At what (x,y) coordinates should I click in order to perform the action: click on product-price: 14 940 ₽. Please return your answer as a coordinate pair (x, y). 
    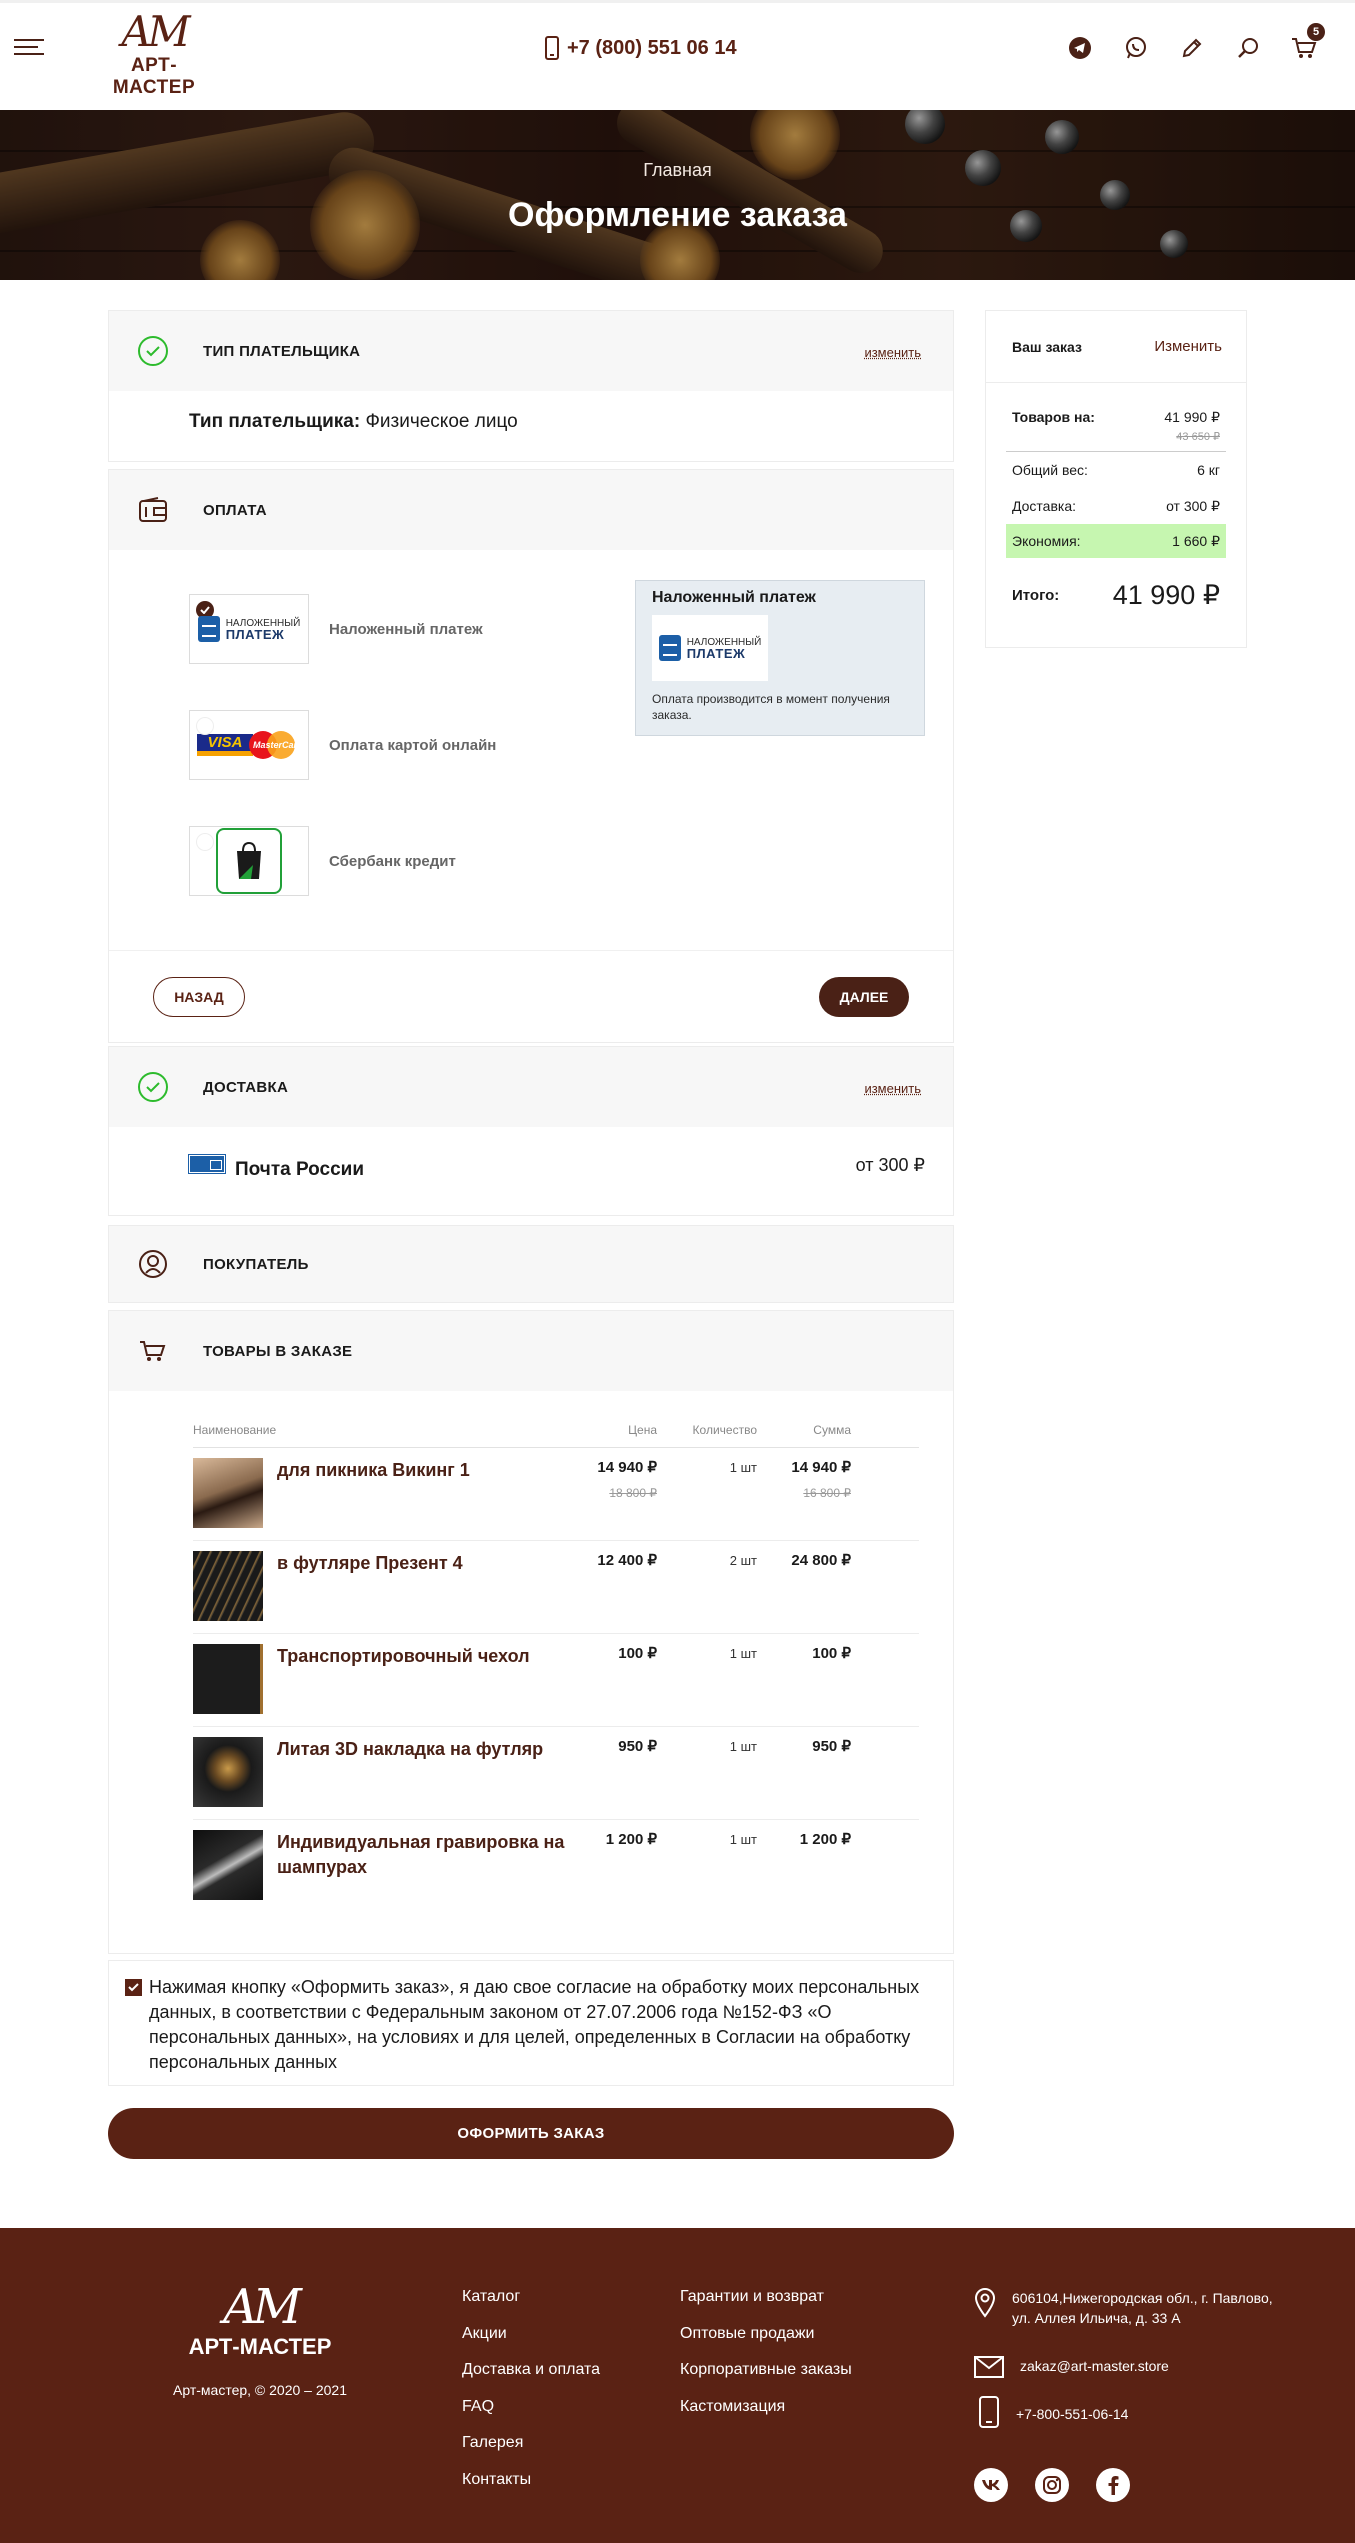
    Looking at the image, I should click on (627, 1467).